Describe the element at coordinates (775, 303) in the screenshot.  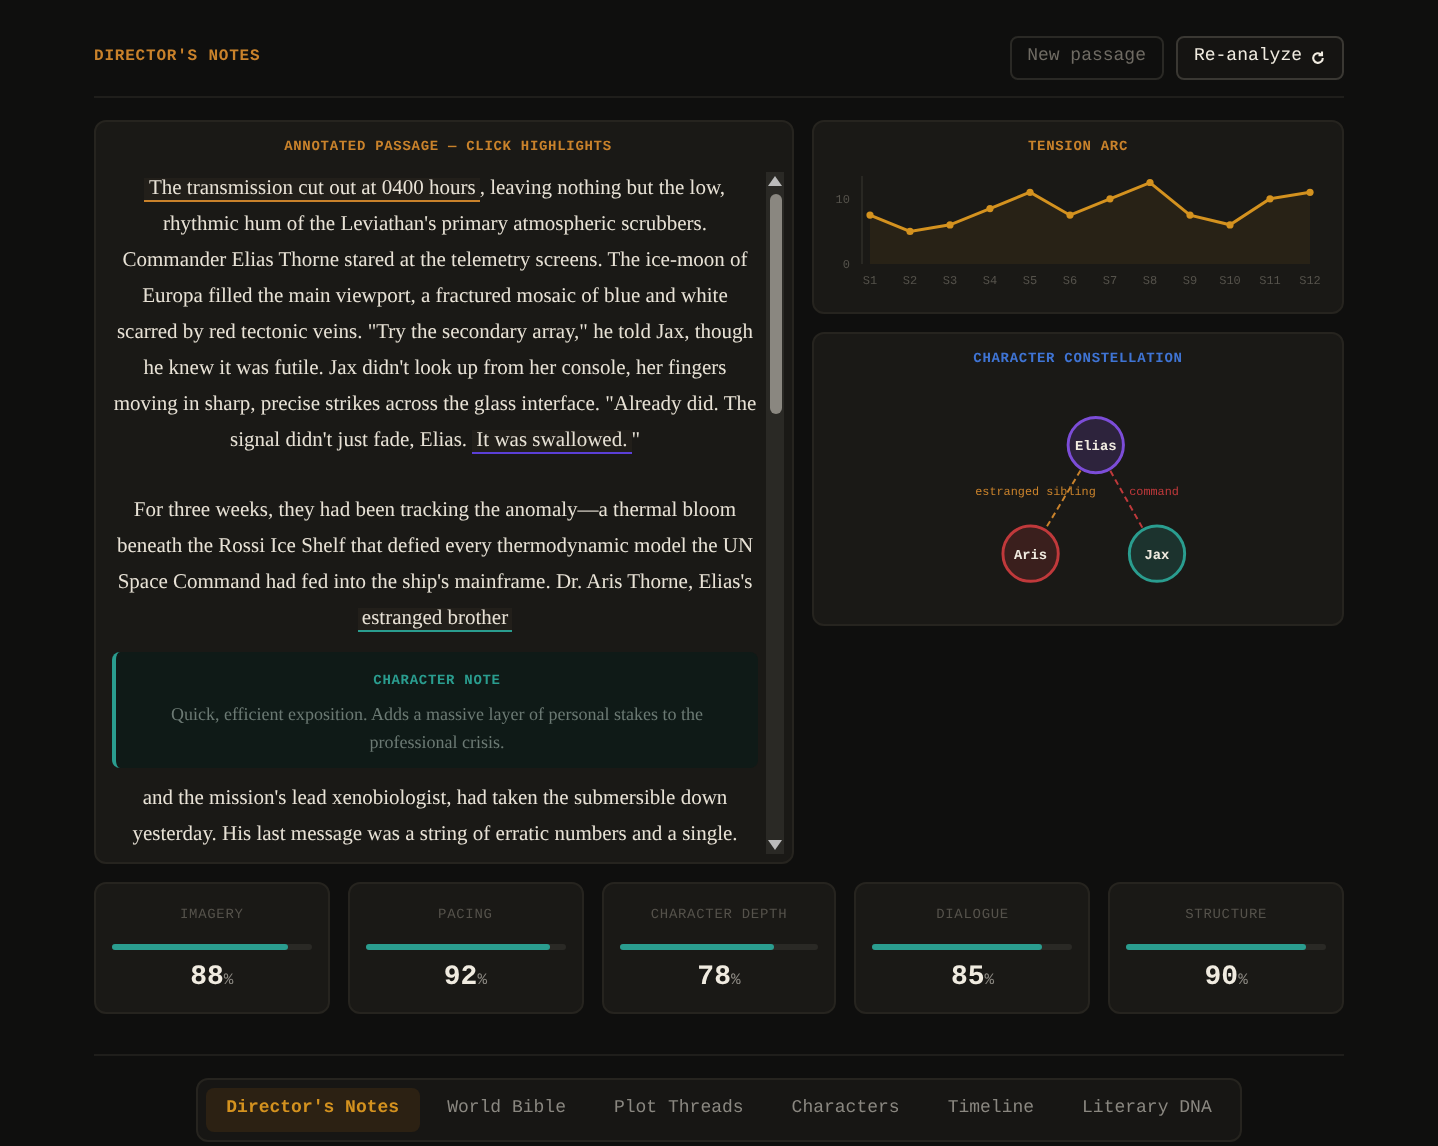
I see `scrollbar-thumb` at that location.